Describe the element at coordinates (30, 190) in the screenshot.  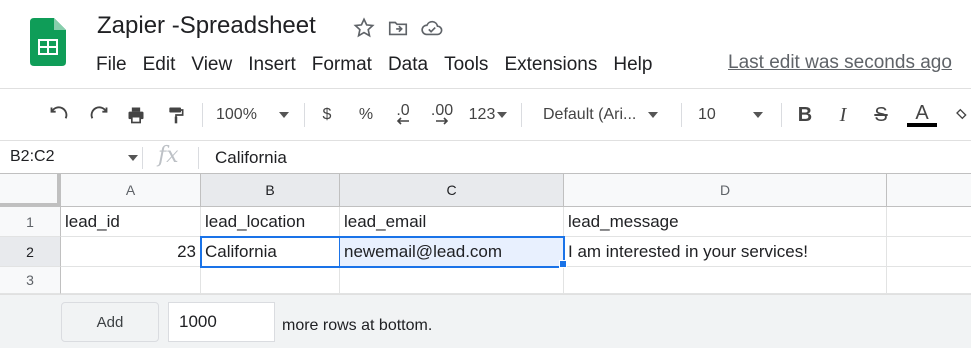
I see `select-all-corner` at that location.